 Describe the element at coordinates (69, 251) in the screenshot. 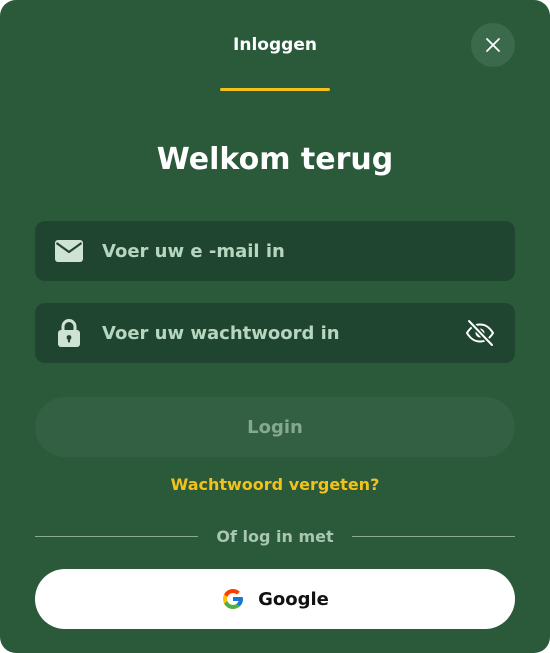

I see `envelope-icon` at that location.